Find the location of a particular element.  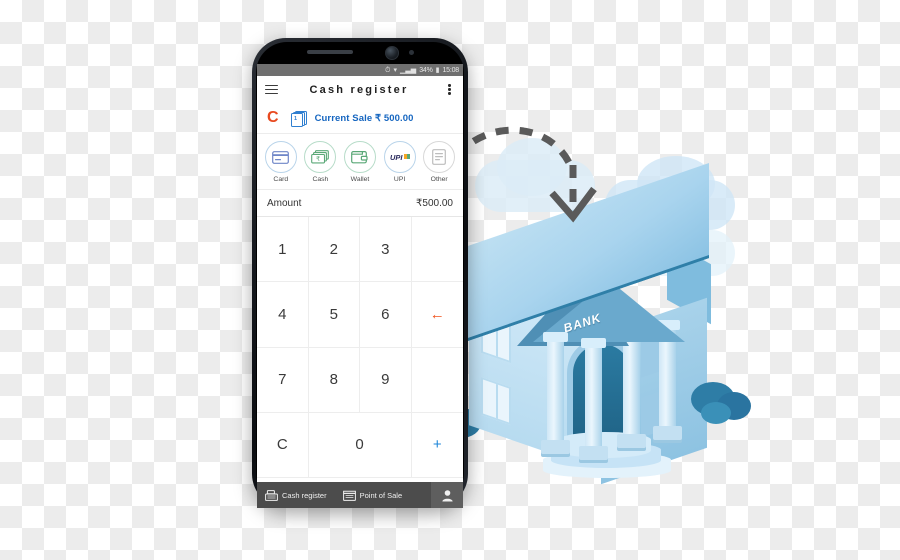

key-8: 8 is located at coordinates (334, 380).